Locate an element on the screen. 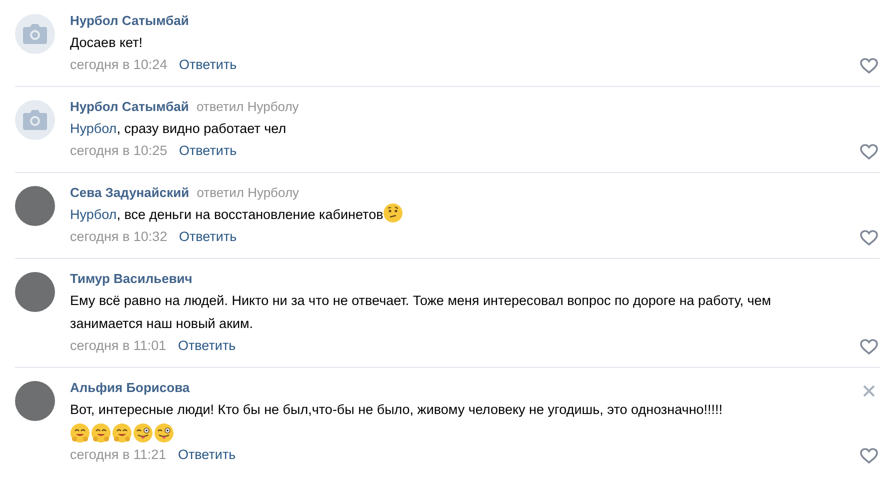 The width and height of the screenshot is (893, 489). author-link: Тимур Васильевич is located at coordinates (131, 278).